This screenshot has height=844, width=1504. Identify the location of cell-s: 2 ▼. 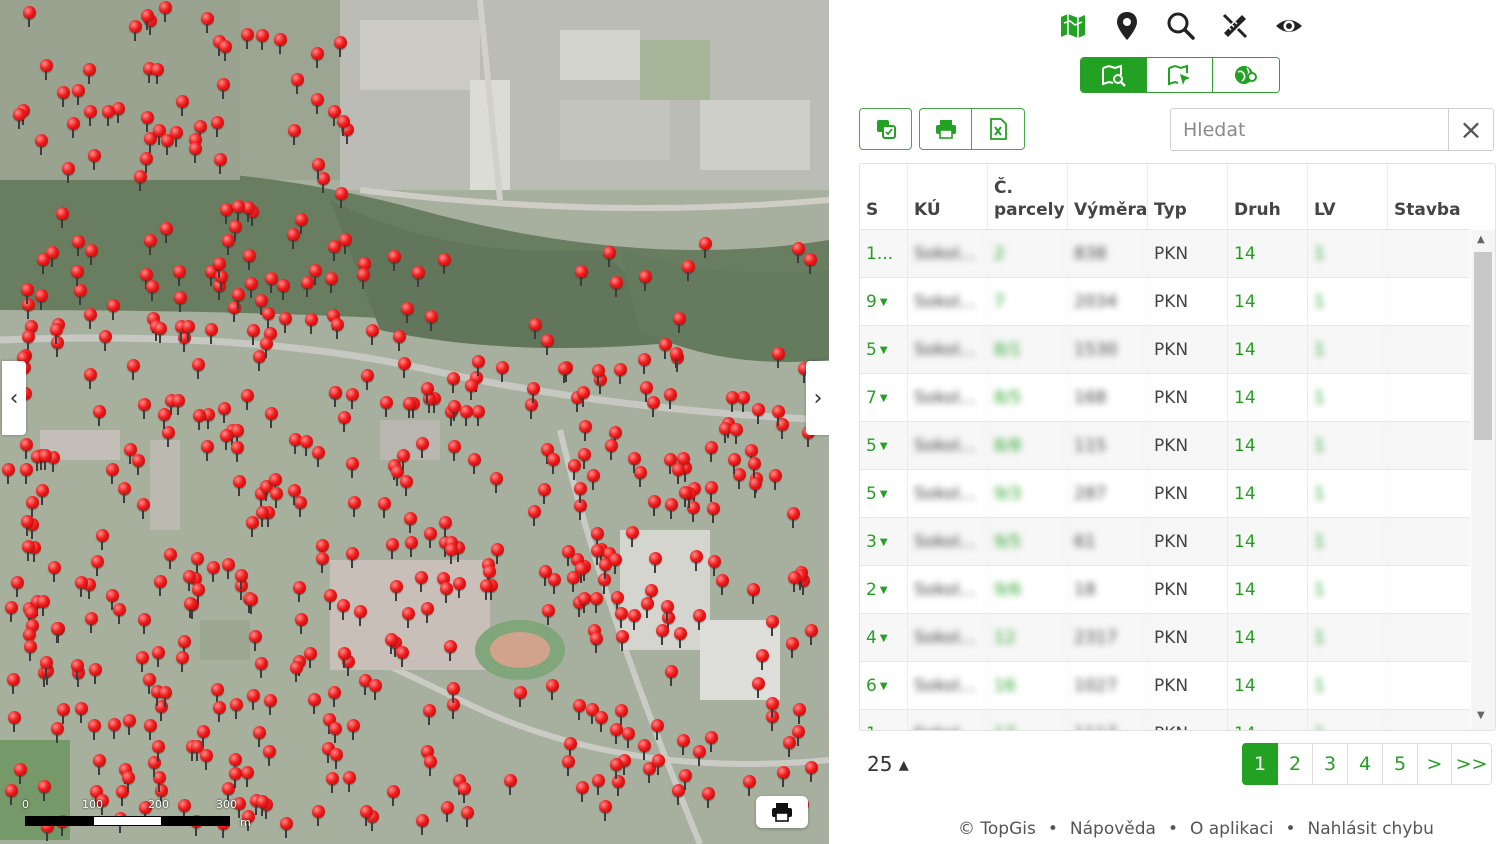
(884, 590).